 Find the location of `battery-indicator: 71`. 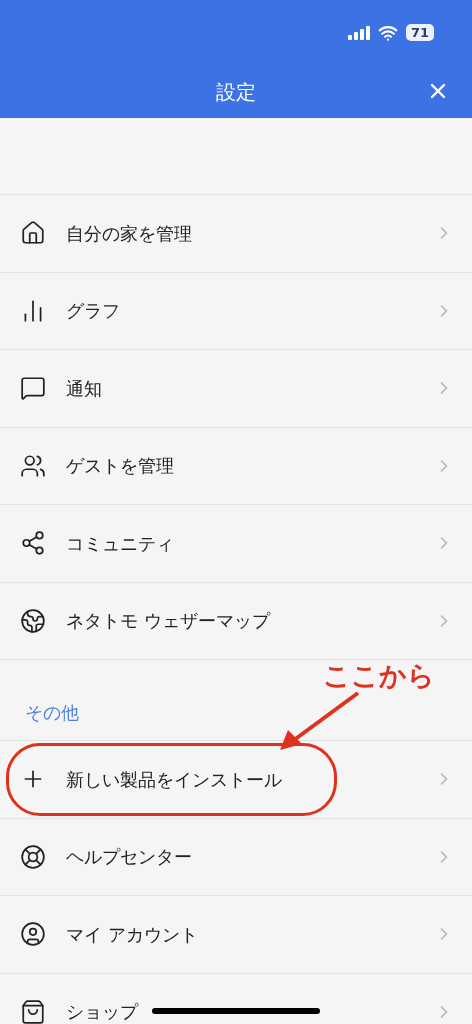

battery-indicator: 71 is located at coordinates (419, 32).